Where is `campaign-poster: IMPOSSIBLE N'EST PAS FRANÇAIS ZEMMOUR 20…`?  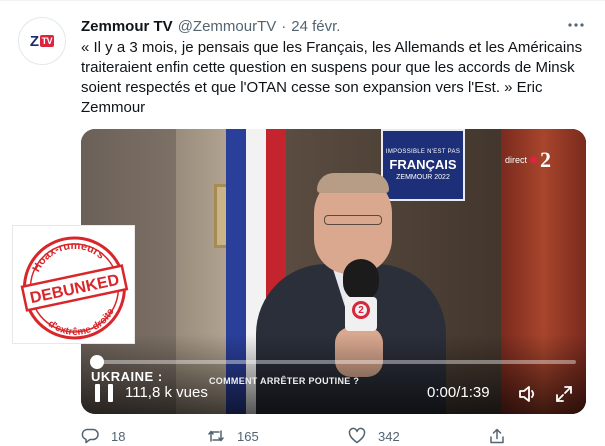 campaign-poster: IMPOSSIBLE N'EST PAS FRANÇAIS ZEMMOUR 20… is located at coordinates (423, 165).